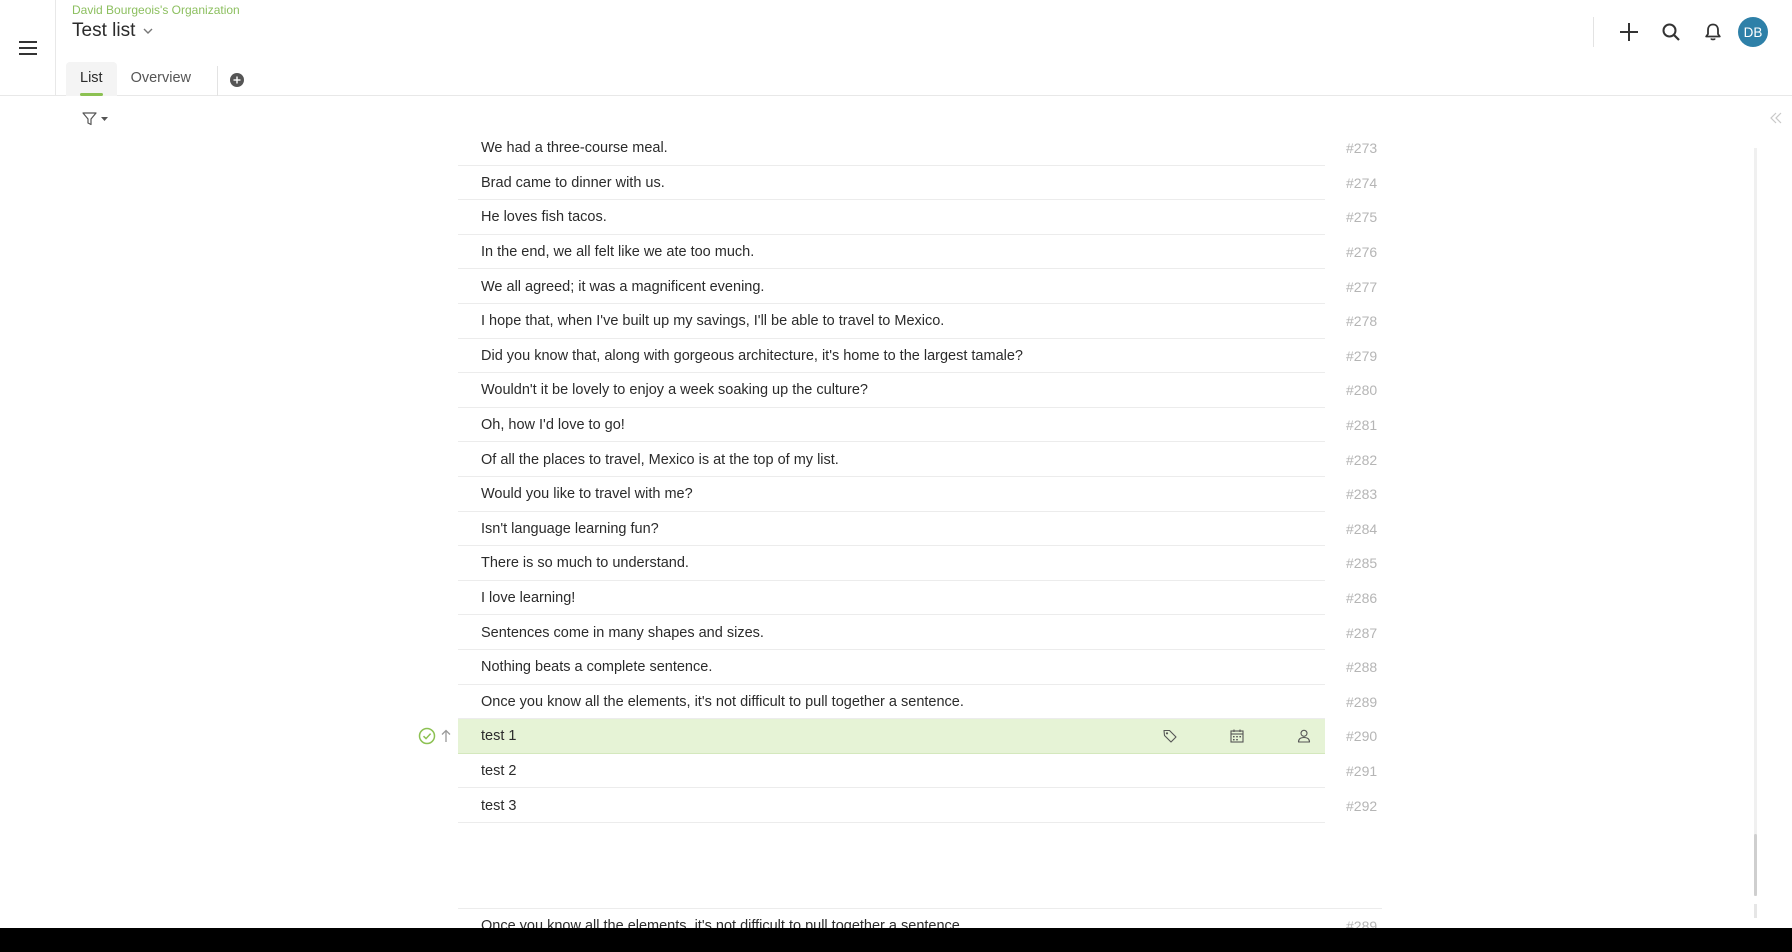 The width and height of the screenshot is (1792, 952). I want to click on list-item-number: #276, so click(1362, 252).